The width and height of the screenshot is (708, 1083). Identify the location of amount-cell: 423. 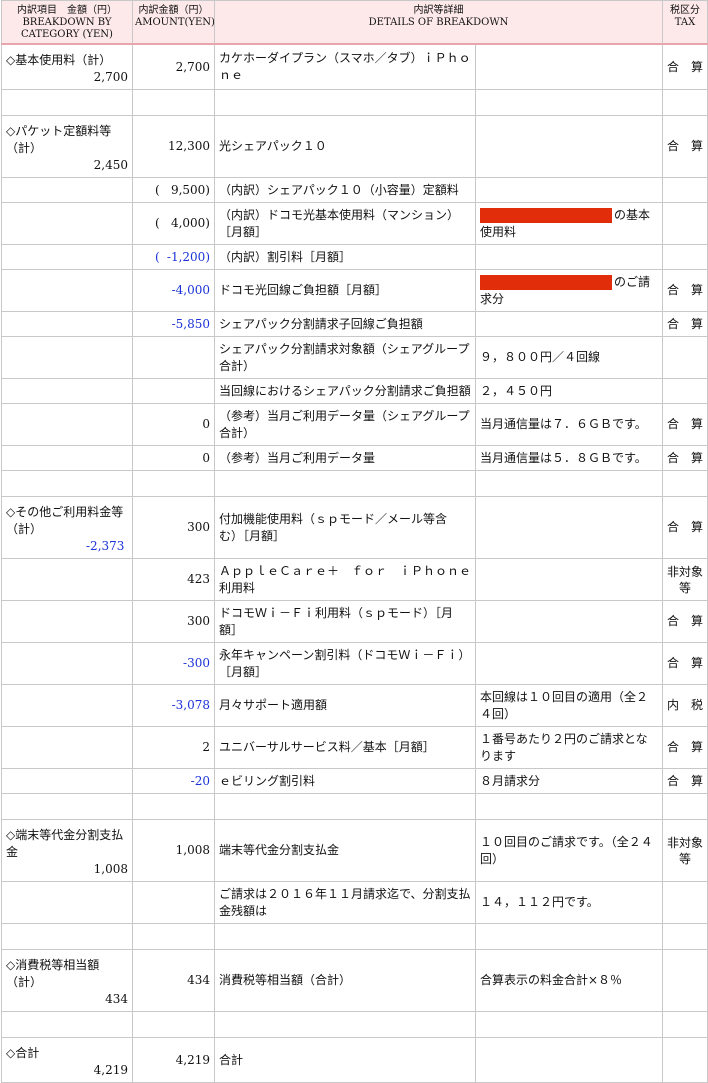
(173, 579).